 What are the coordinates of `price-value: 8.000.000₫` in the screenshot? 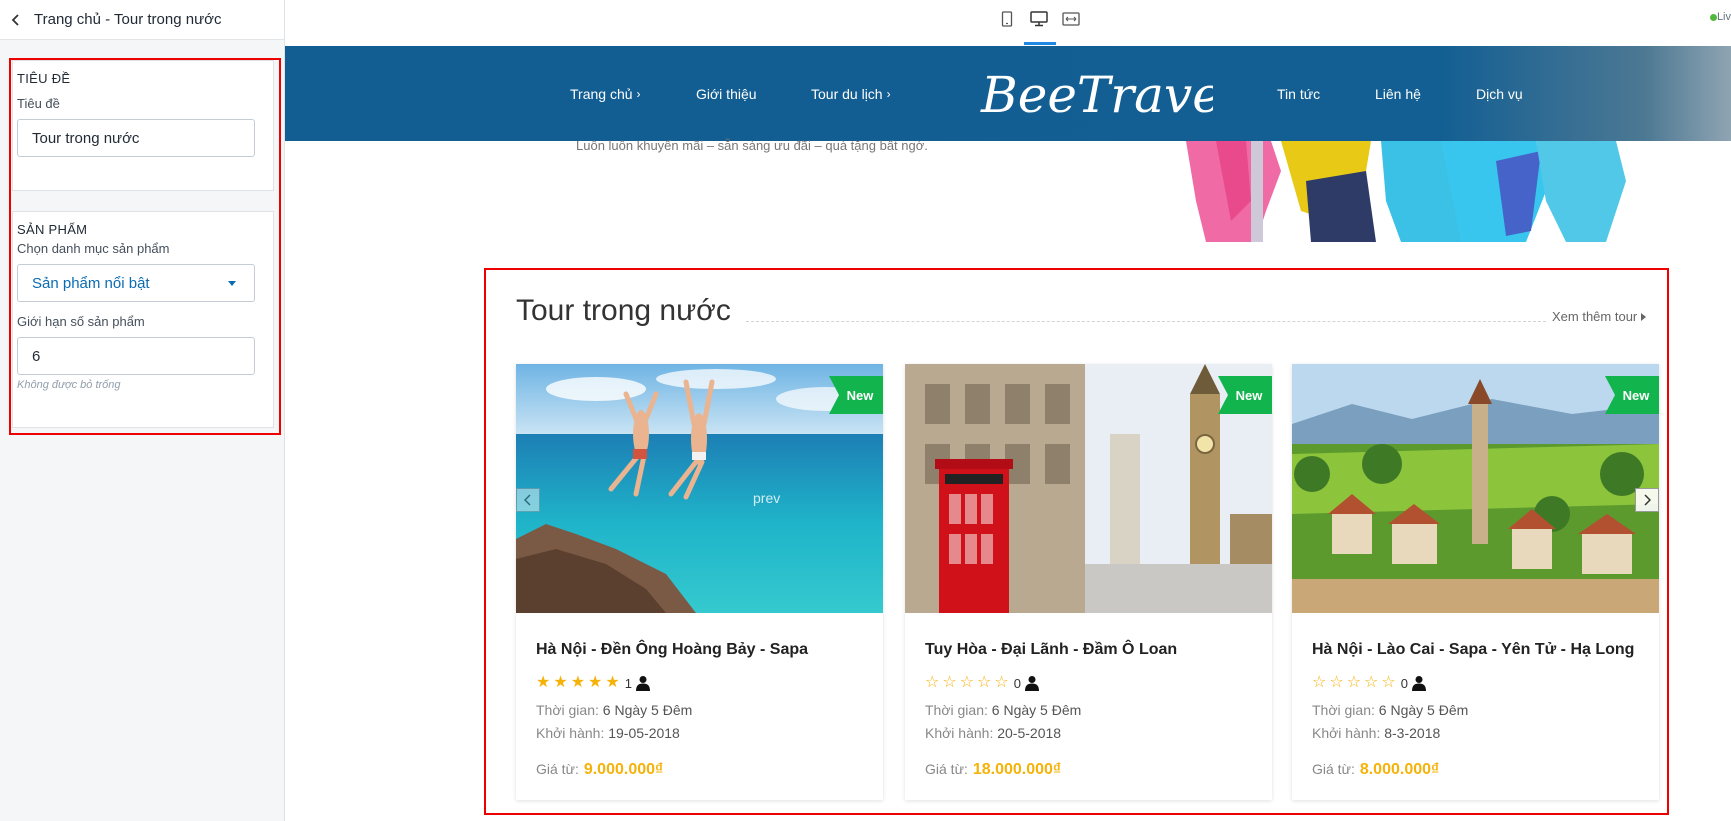 It's located at (1399, 769).